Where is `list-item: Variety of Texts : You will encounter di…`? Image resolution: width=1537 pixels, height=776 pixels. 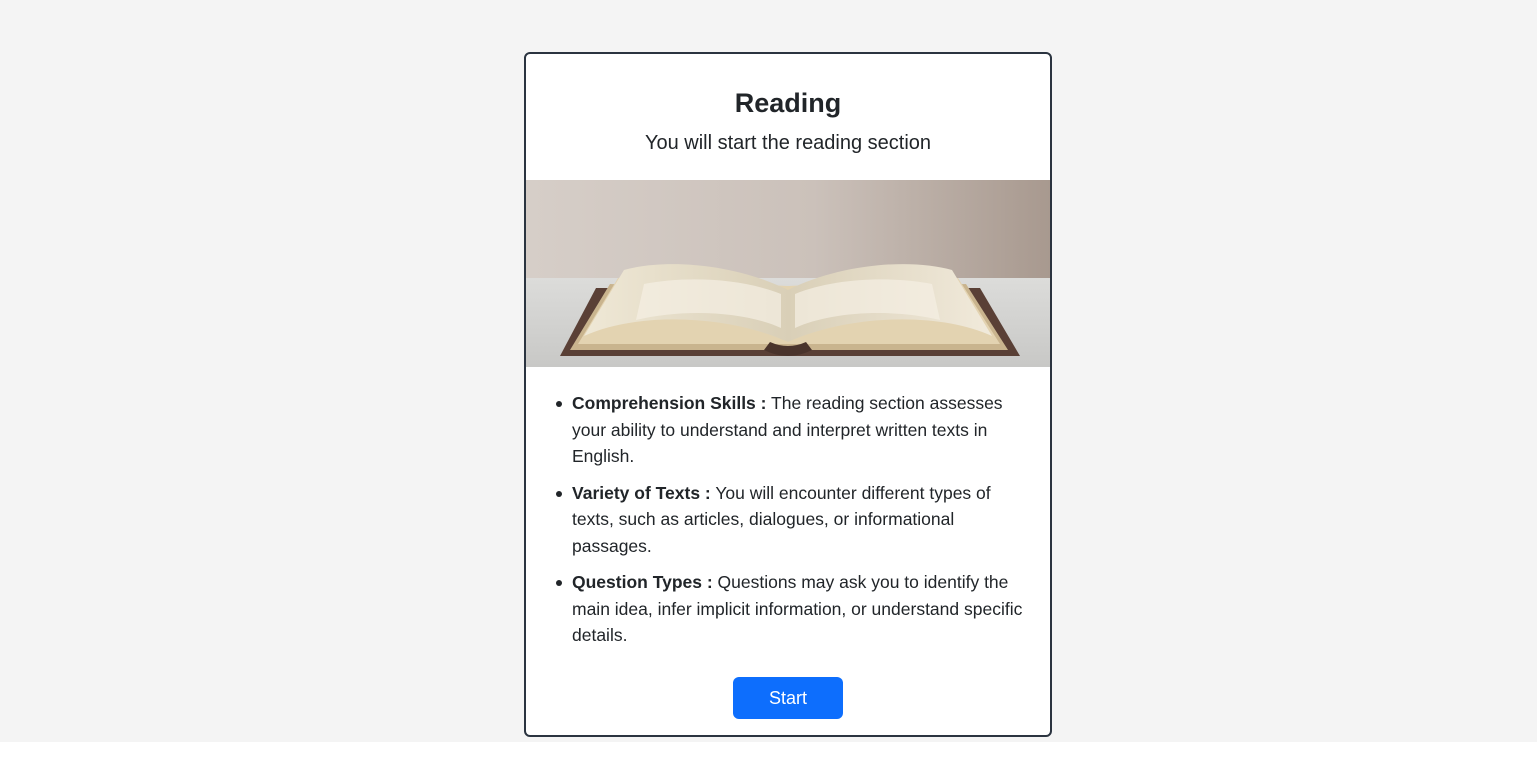
list-item: Variety of Texts : You will encounter di… is located at coordinates (795, 520).